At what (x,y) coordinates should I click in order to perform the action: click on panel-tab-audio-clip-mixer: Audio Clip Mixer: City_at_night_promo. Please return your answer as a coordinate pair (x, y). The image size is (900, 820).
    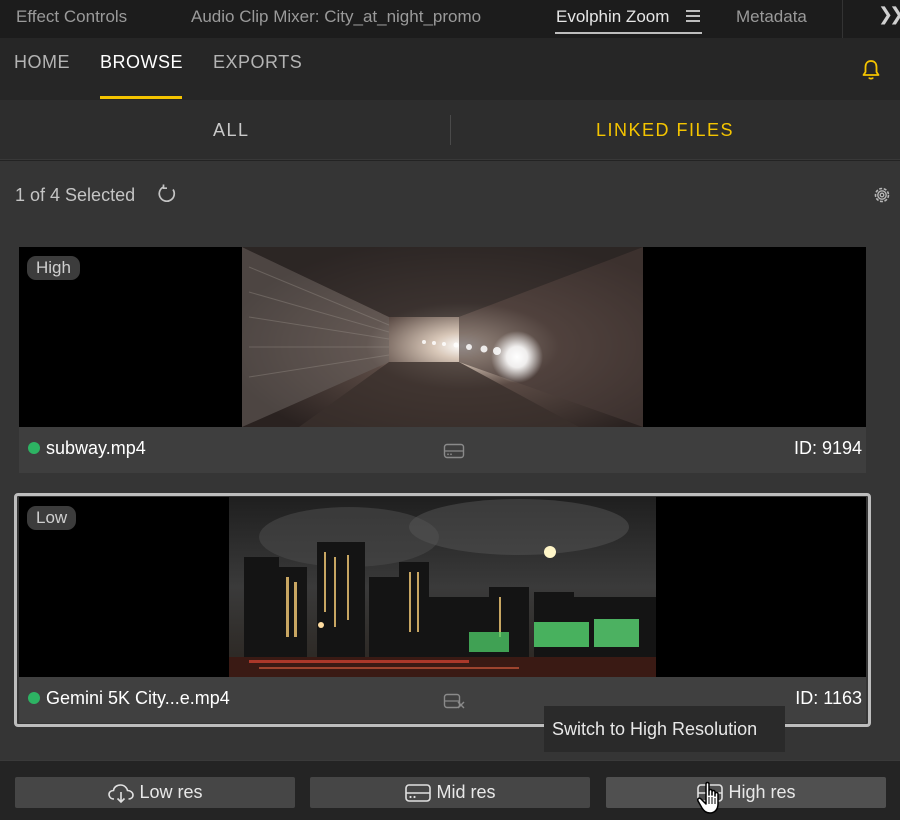
    Looking at the image, I should click on (336, 18).